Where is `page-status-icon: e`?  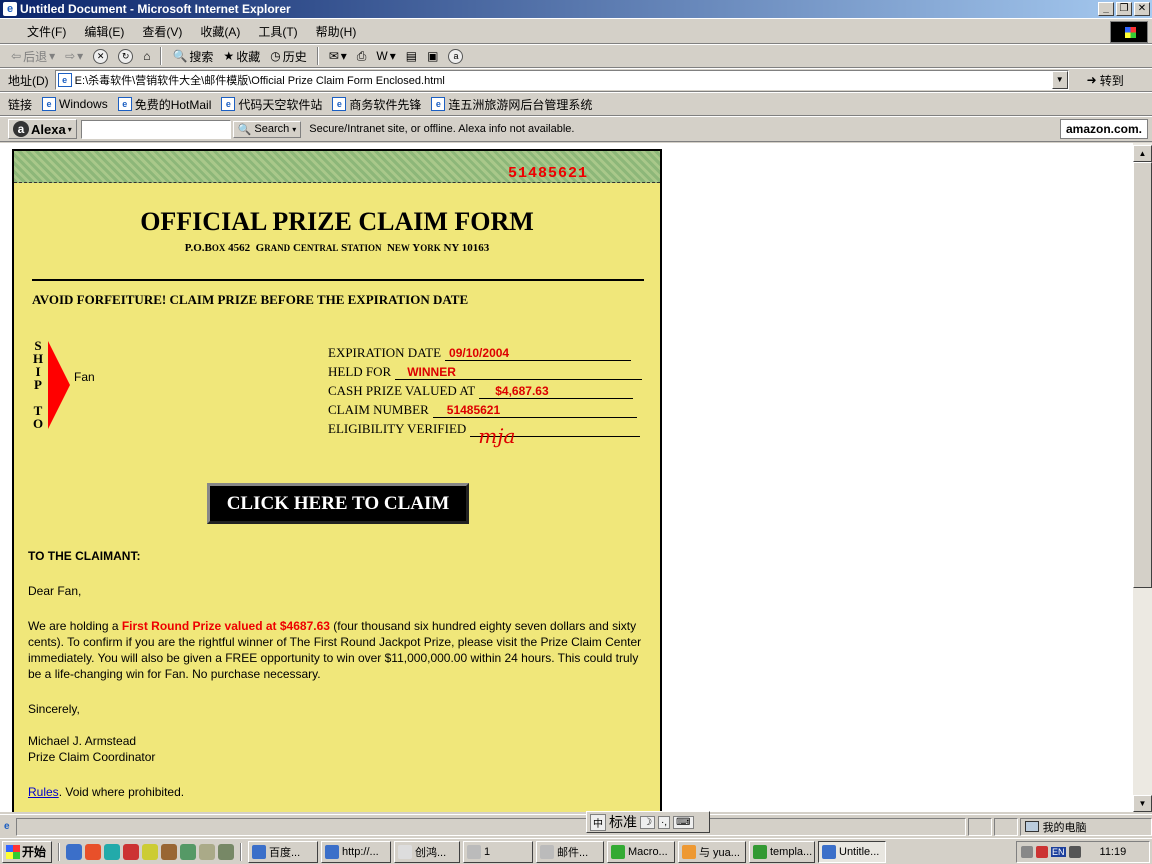 page-status-icon: e is located at coordinates (7, 826).